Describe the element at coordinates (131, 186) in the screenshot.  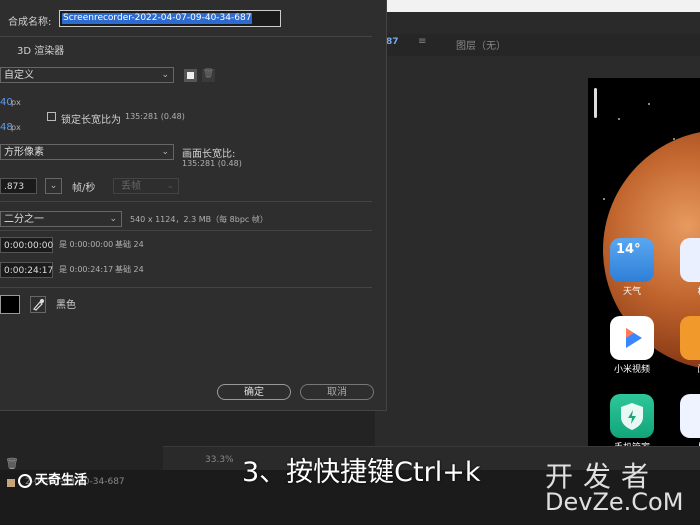
I see `drop-frame-value: 丢帧` at that location.